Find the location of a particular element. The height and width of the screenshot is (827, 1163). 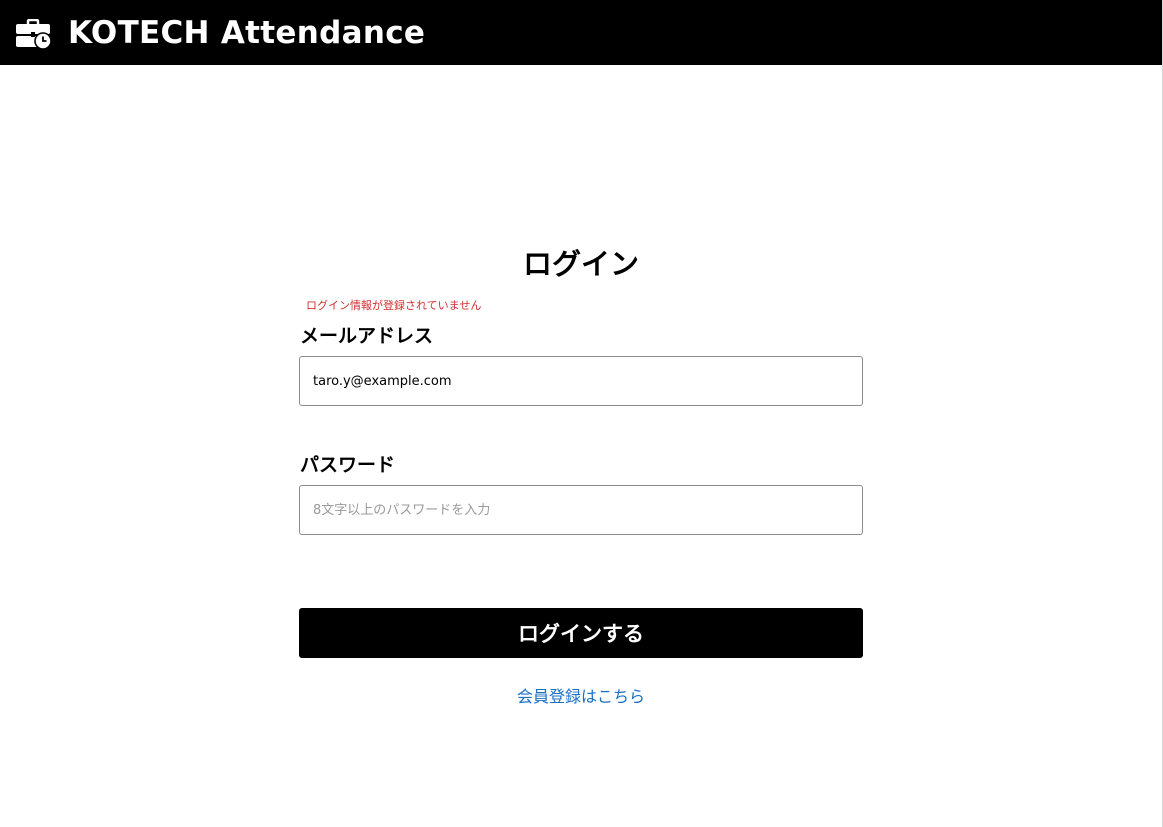

page-title: ログイン is located at coordinates (580, 264).